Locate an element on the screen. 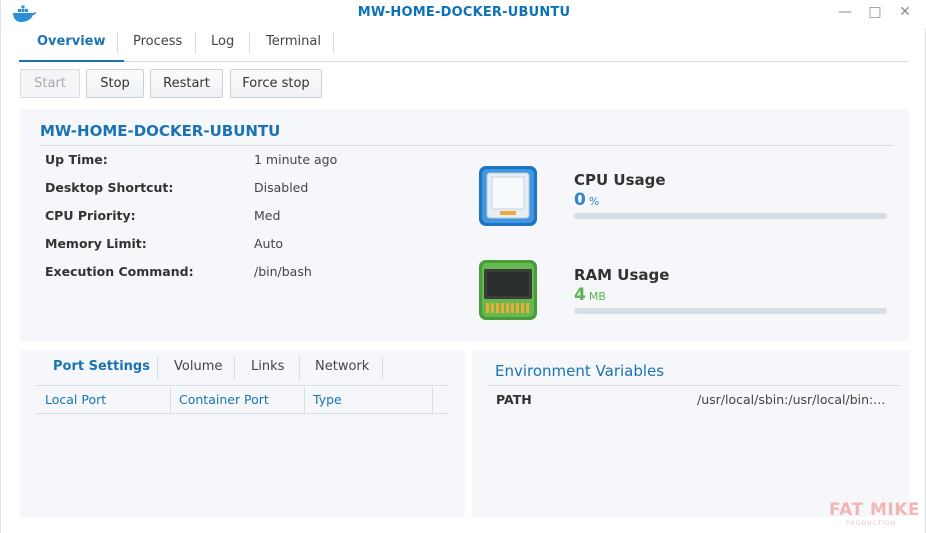 This screenshot has width=926, height=533. info-value-memory-limit: Auto is located at coordinates (269, 243).